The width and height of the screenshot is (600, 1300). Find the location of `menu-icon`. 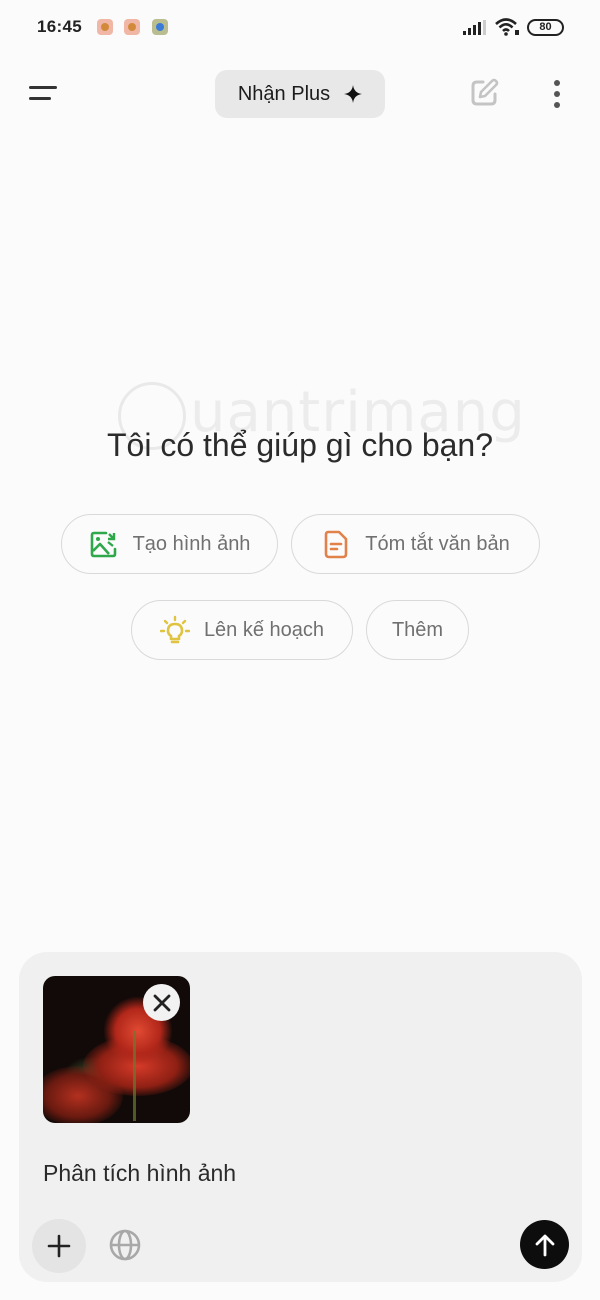

menu-icon is located at coordinates (43, 94).